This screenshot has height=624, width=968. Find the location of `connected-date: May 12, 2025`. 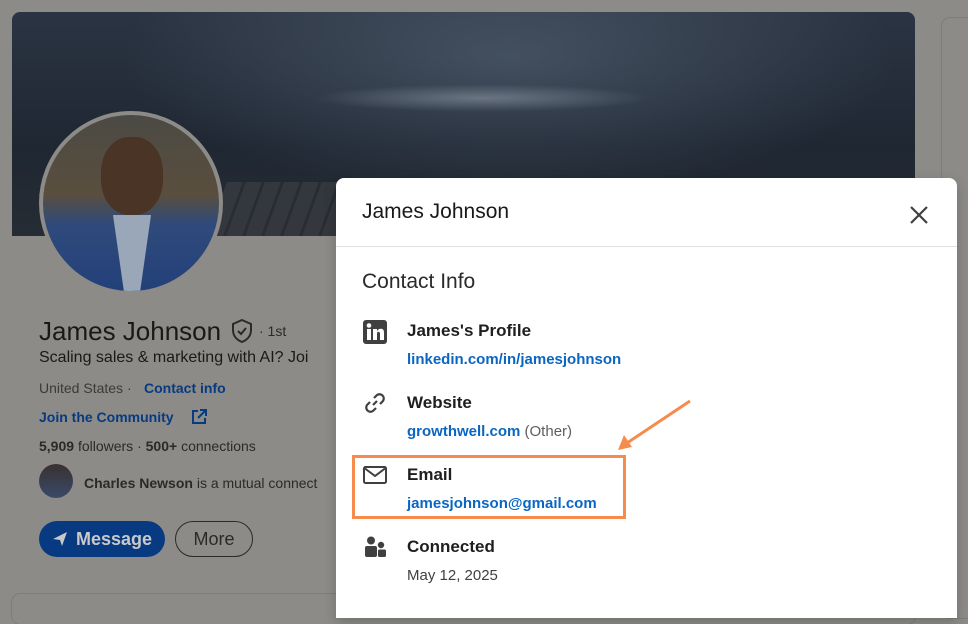

connected-date: May 12, 2025 is located at coordinates (452, 575).